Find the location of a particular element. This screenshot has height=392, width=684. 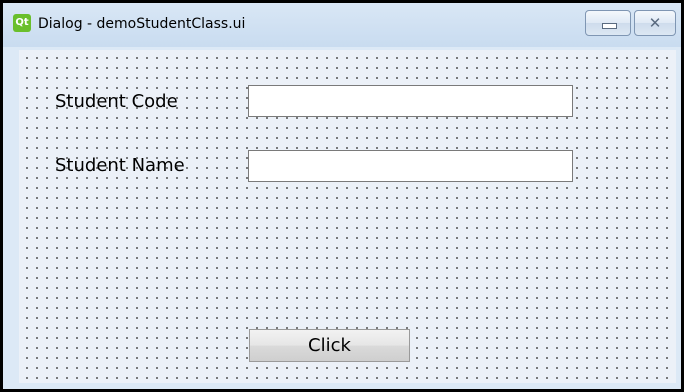

title-bar: Qt Dialog - demoStudentClass.ui ✕ is located at coordinates (342, 25).